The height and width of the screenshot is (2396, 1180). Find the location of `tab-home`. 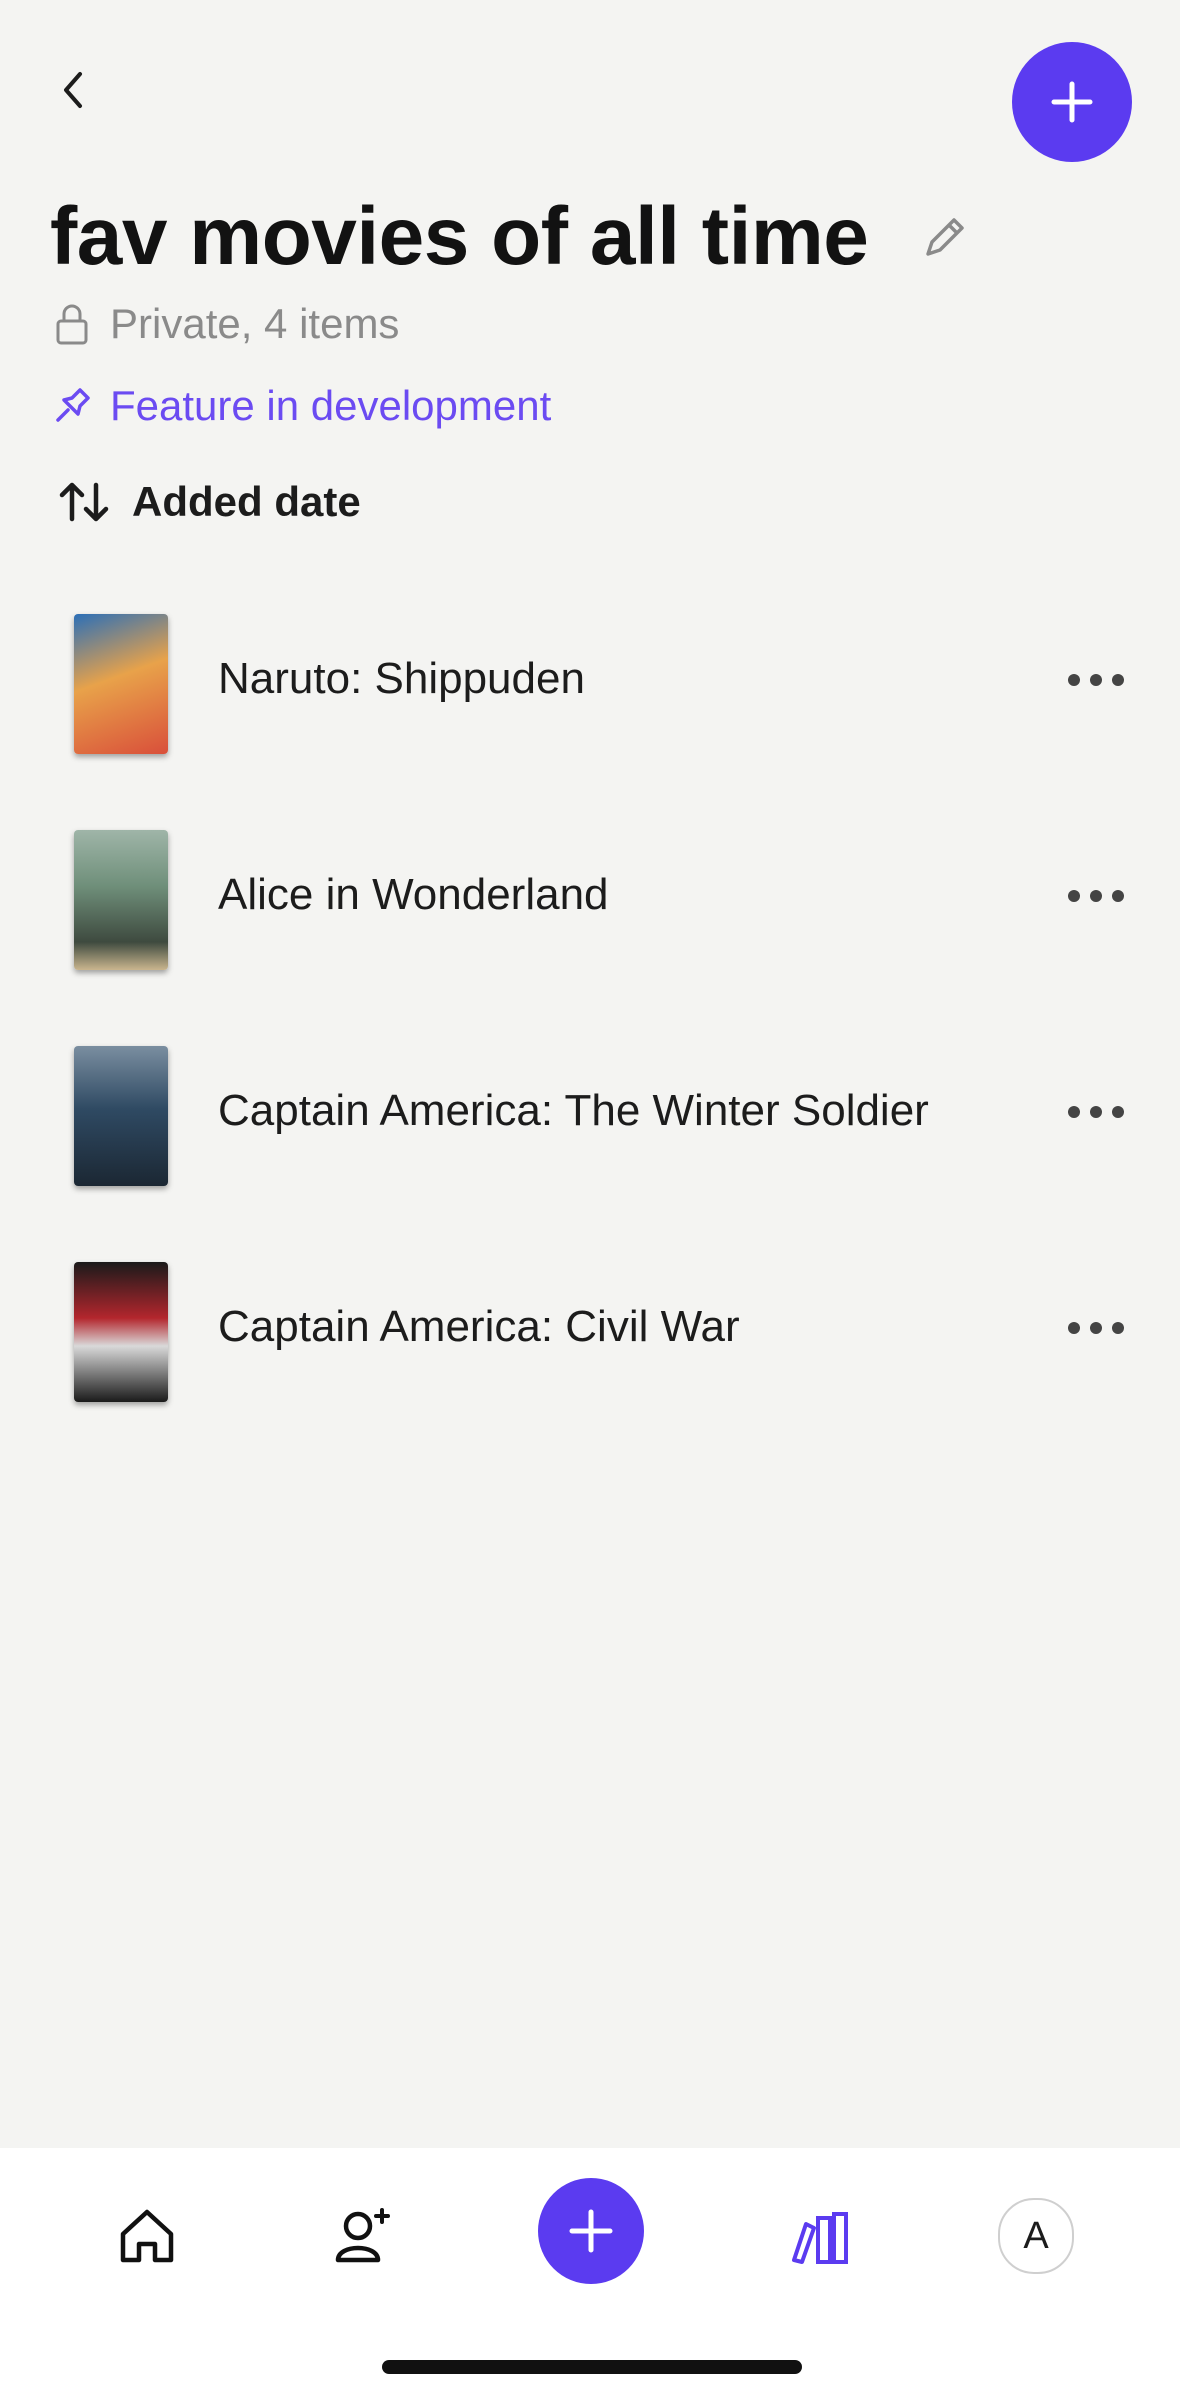

tab-home is located at coordinates (147, 2236).